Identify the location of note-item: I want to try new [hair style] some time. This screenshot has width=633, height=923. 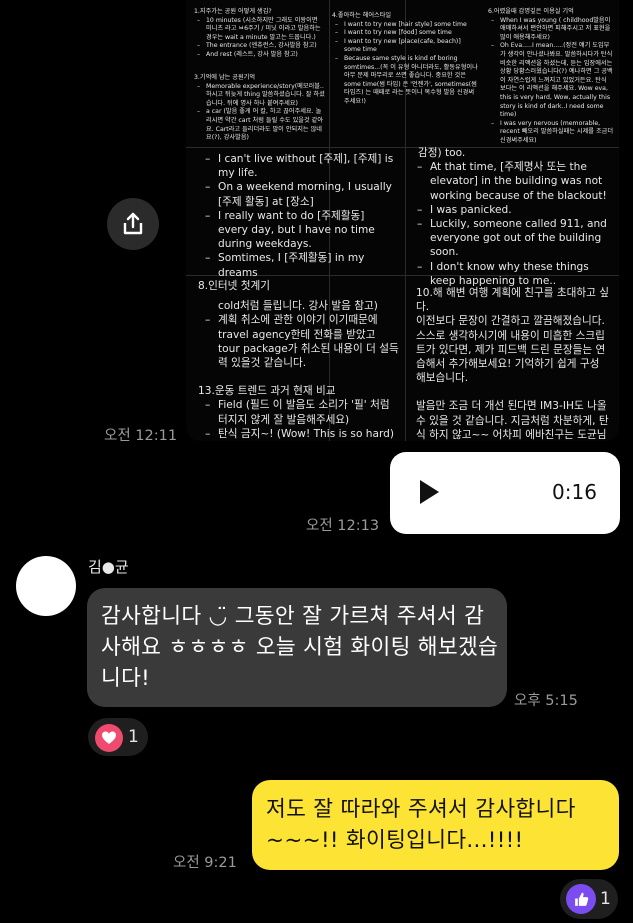
(406, 25).